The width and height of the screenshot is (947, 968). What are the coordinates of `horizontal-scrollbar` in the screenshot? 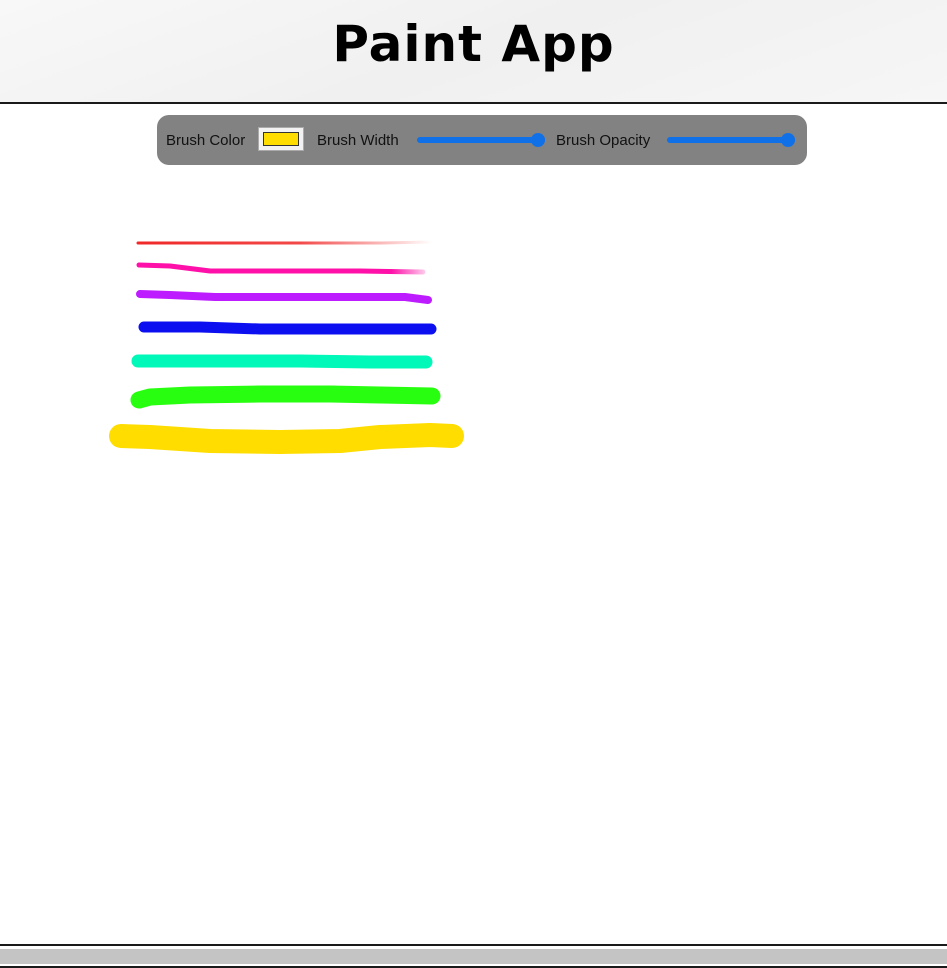 It's located at (473, 956).